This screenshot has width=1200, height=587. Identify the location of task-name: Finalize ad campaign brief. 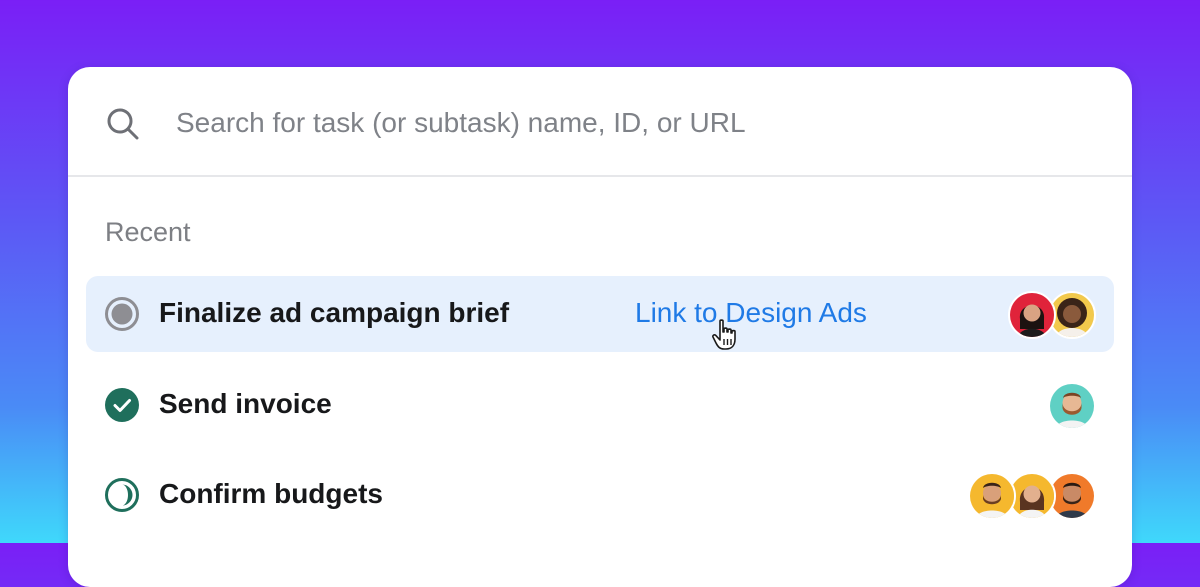
(334, 313).